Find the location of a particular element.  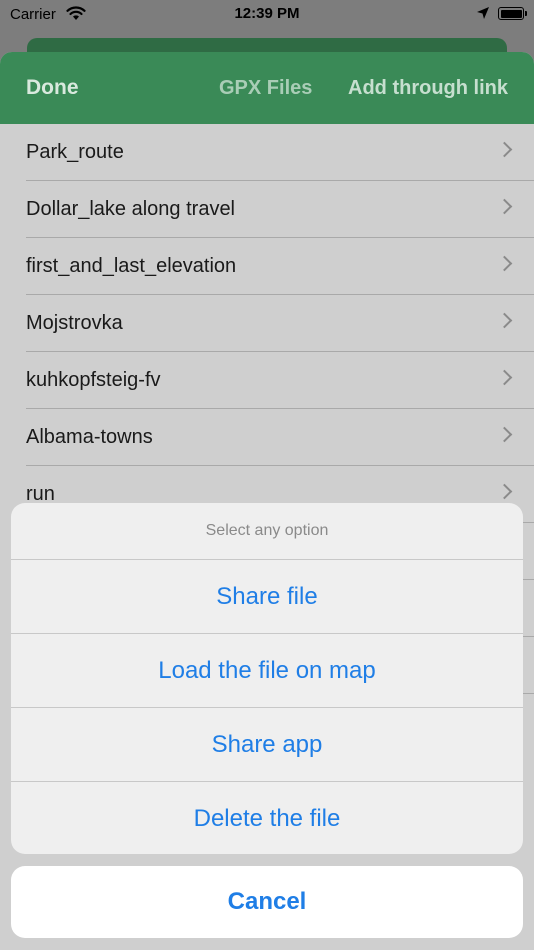

list-item: Mojstrovka is located at coordinates (280, 323).